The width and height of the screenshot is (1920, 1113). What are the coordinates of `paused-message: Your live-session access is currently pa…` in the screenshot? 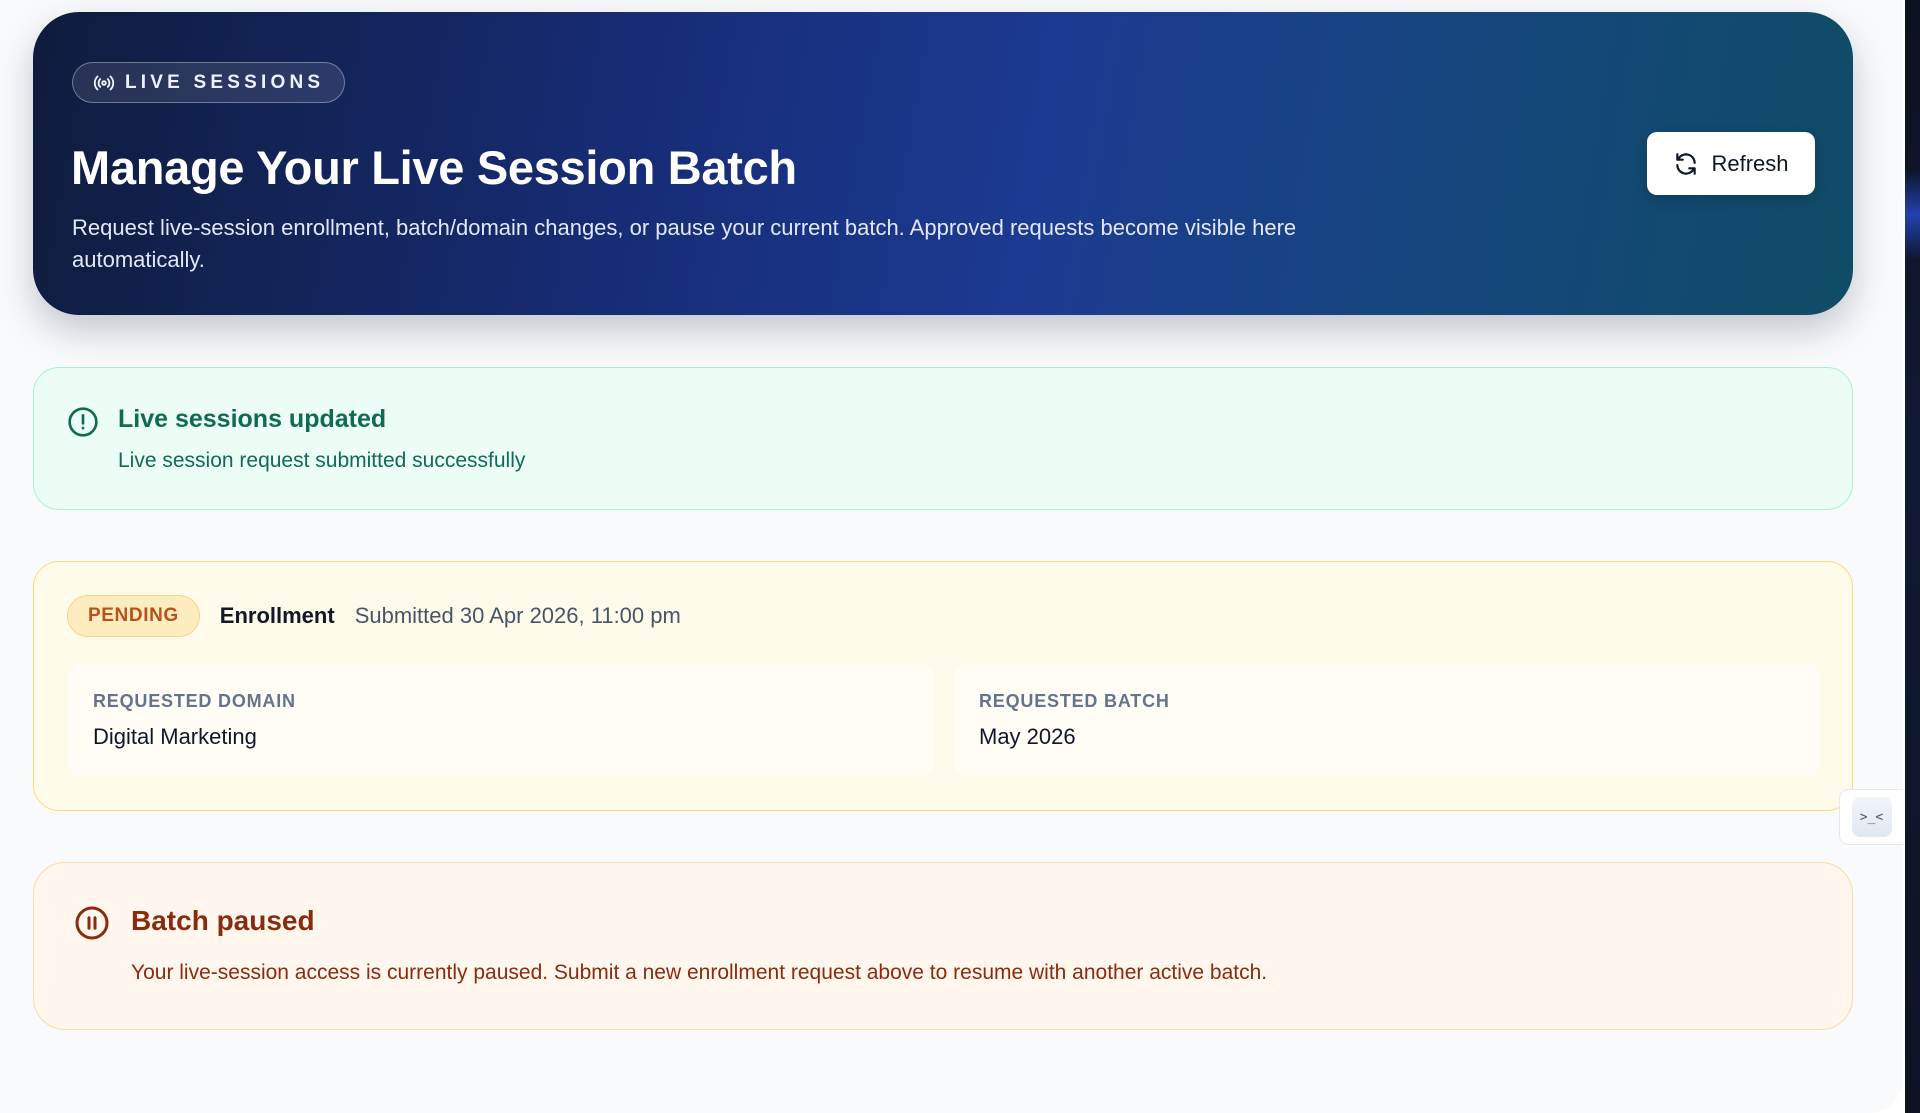 It's located at (699, 972).